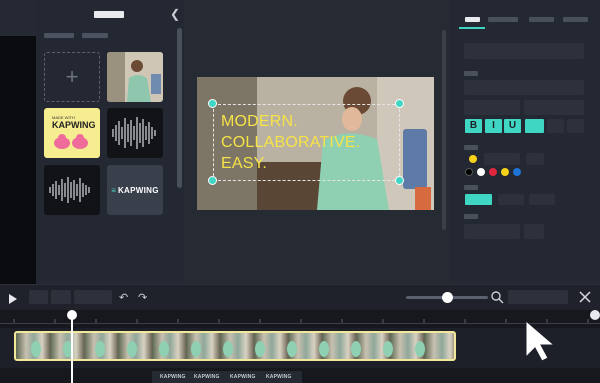  What do you see at coordinates (471, 147) in the screenshot?
I see `color-label` at bounding box center [471, 147].